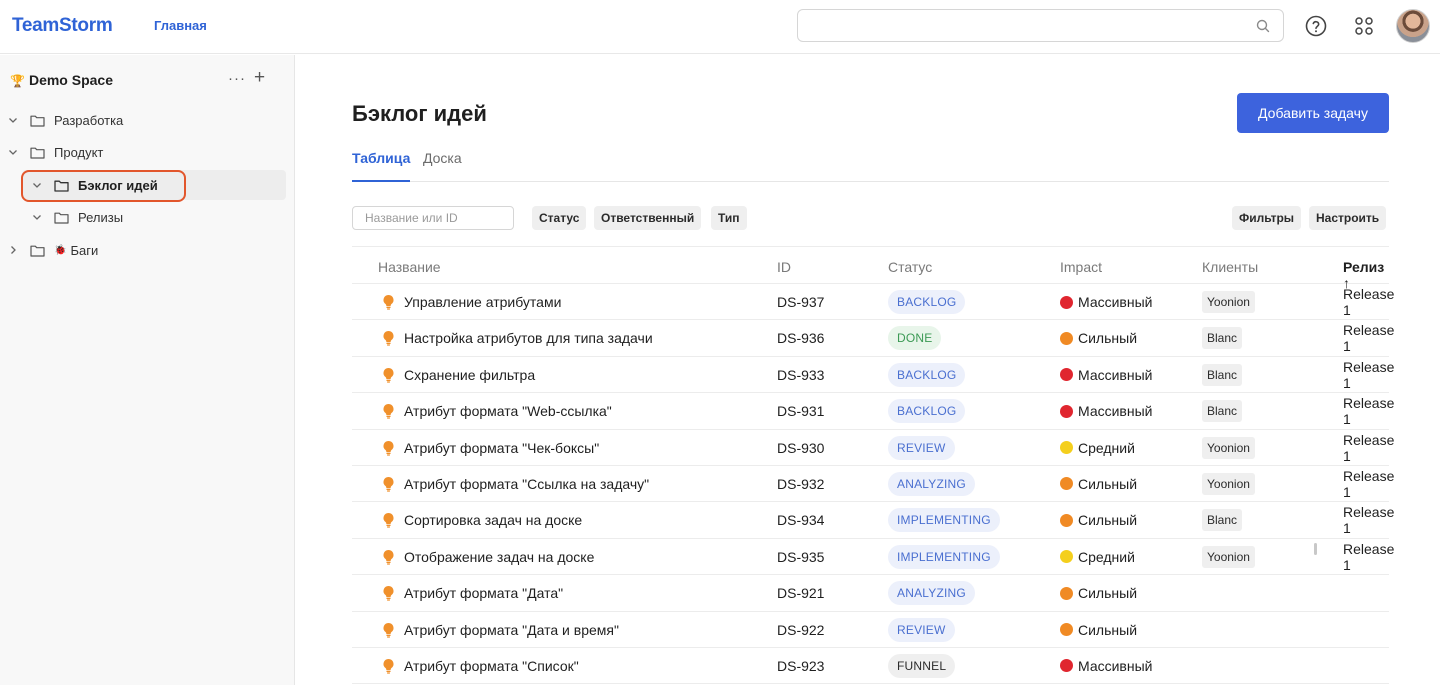 This screenshot has height=685, width=1440. Describe the element at coordinates (1313, 113) in the screenshot. I see `add-task-button: Добавить задачу` at that location.